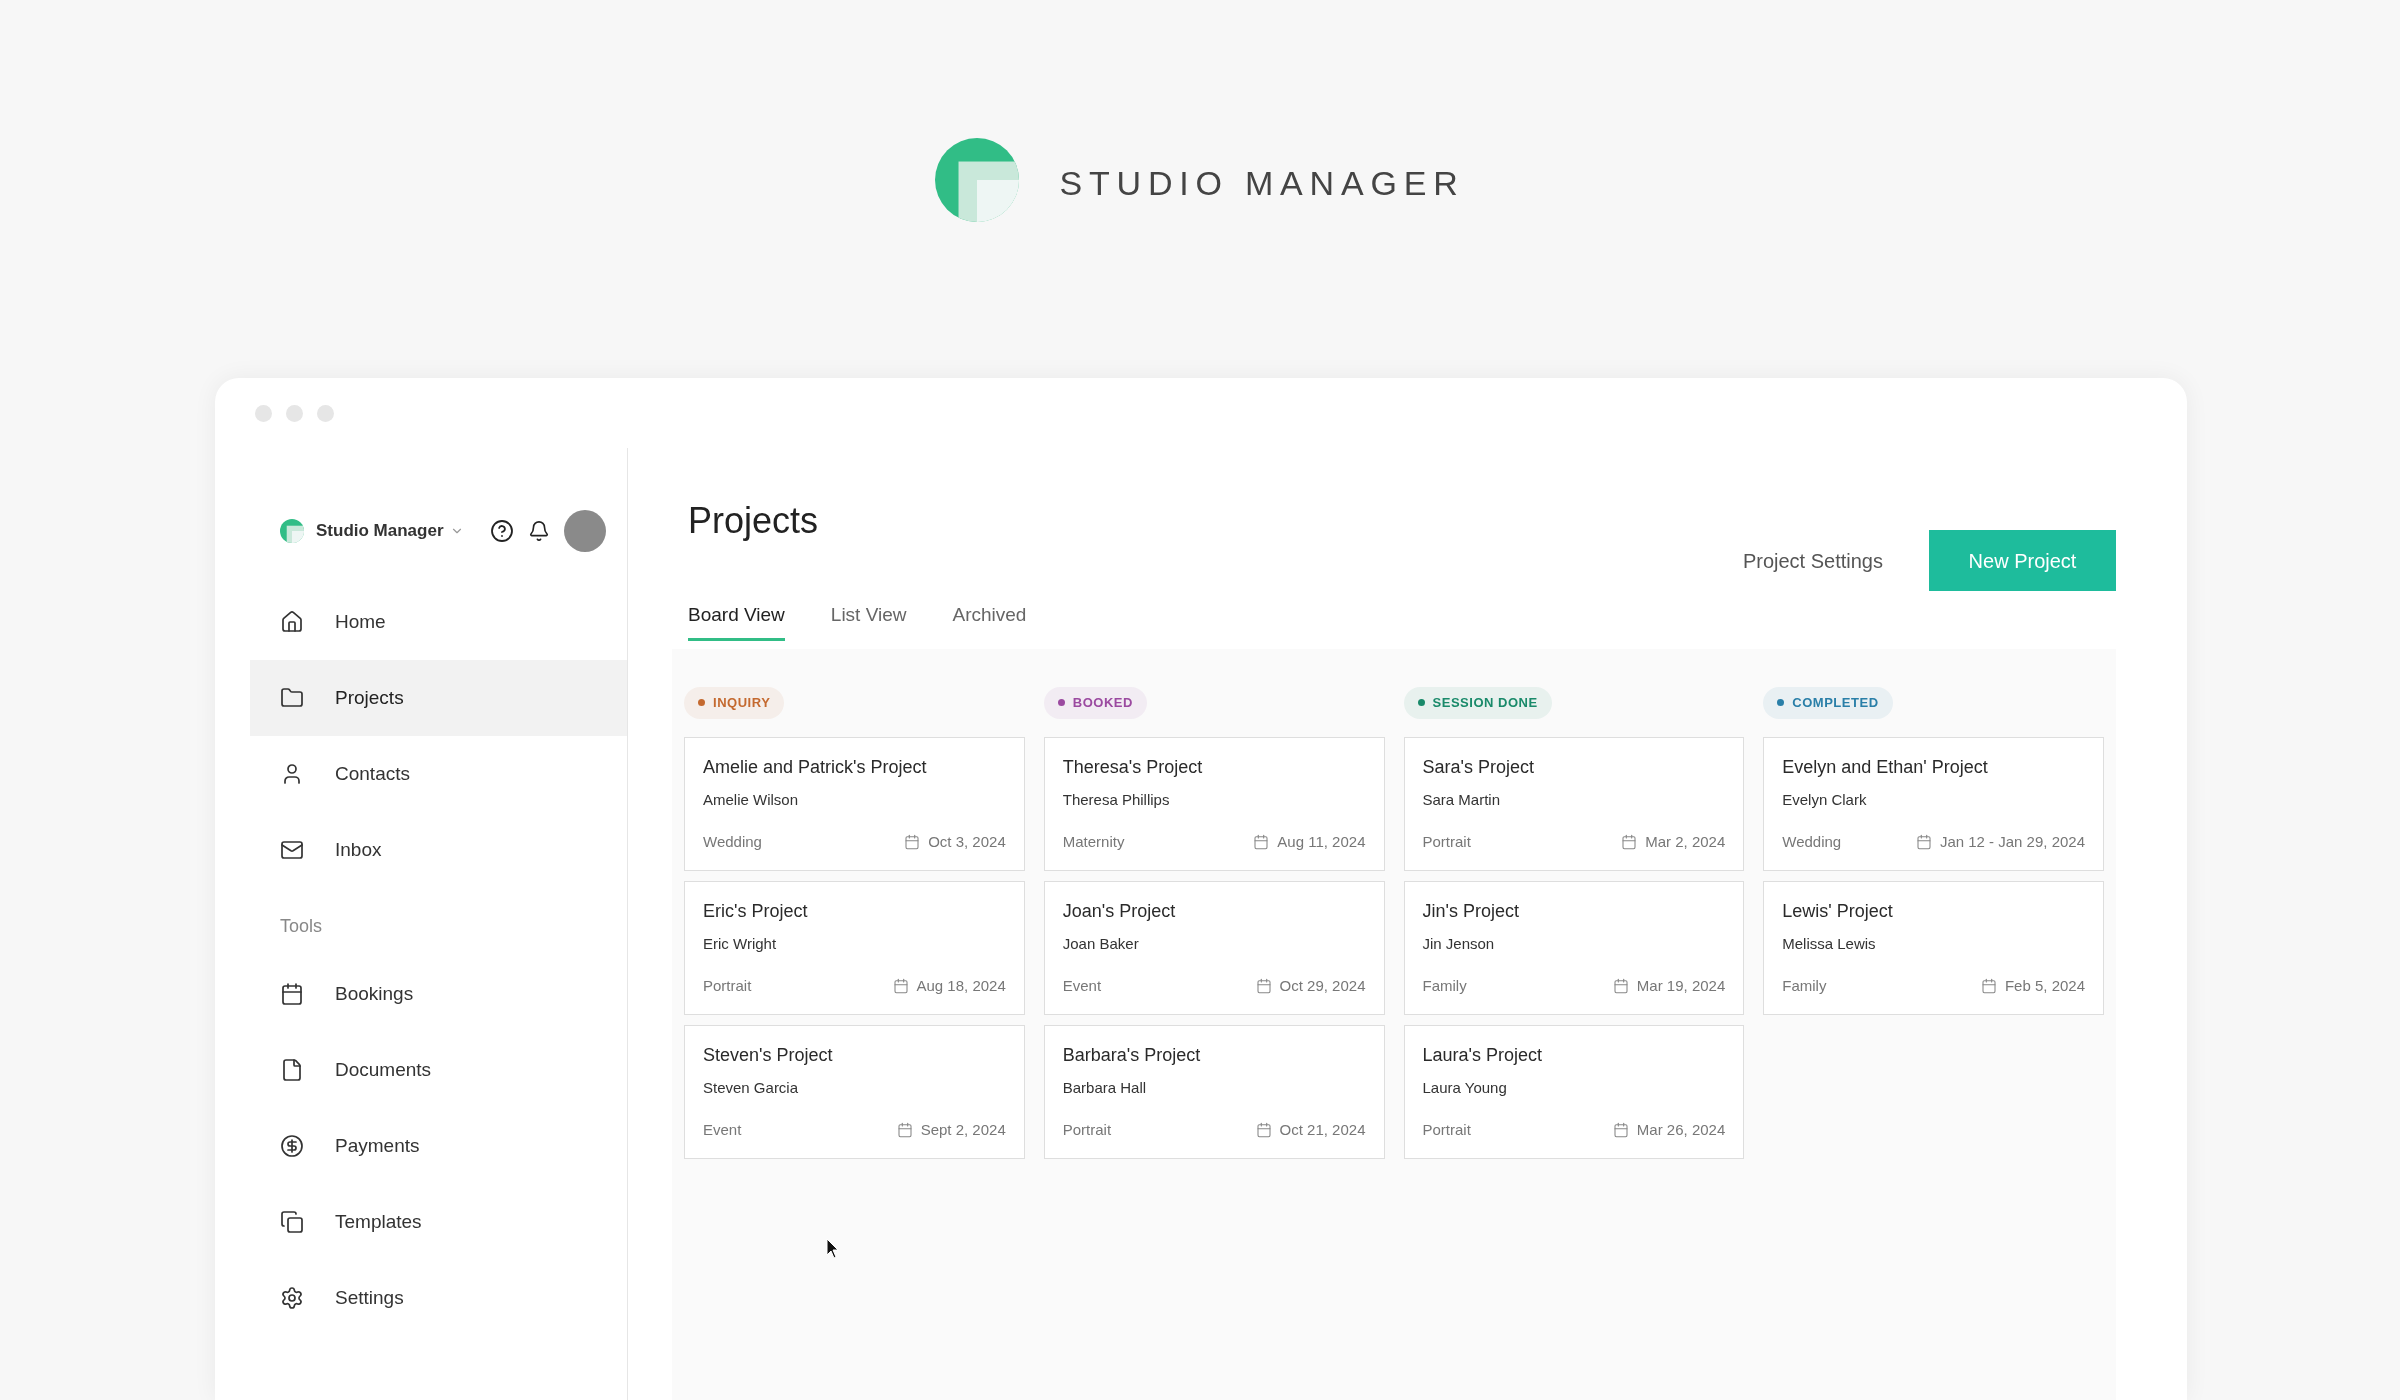 The width and height of the screenshot is (2400, 1400). I want to click on project-date: Oct 21, 2024, so click(1322, 1130).